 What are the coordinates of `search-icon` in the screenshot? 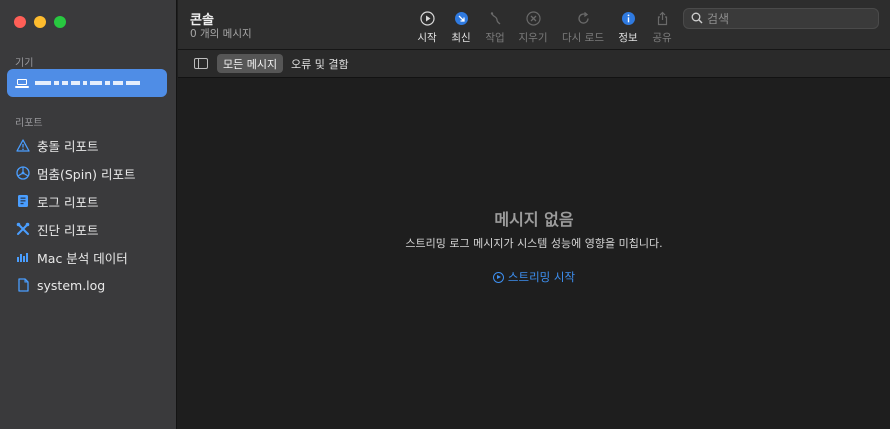 It's located at (697, 18).